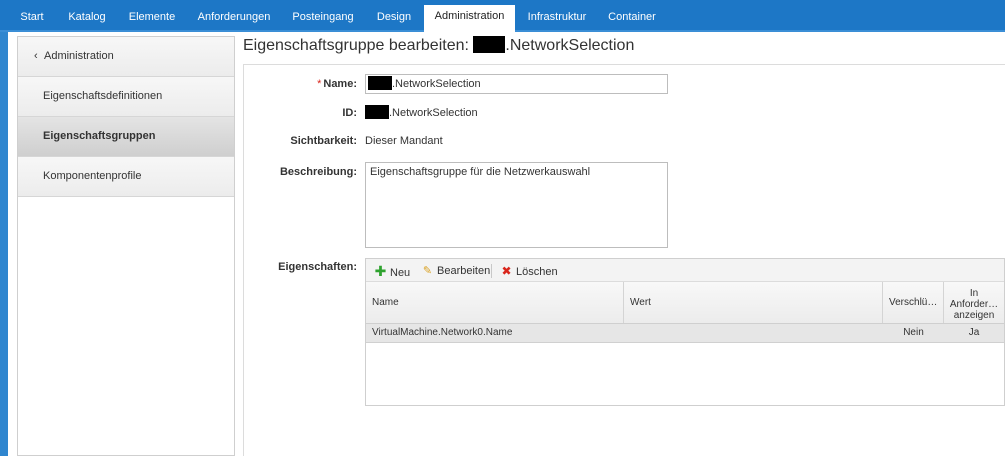 The width and height of the screenshot is (1005, 456). Describe the element at coordinates (537, 272) in the screenshot. I see `delete-button-label: Löschen` at that location.